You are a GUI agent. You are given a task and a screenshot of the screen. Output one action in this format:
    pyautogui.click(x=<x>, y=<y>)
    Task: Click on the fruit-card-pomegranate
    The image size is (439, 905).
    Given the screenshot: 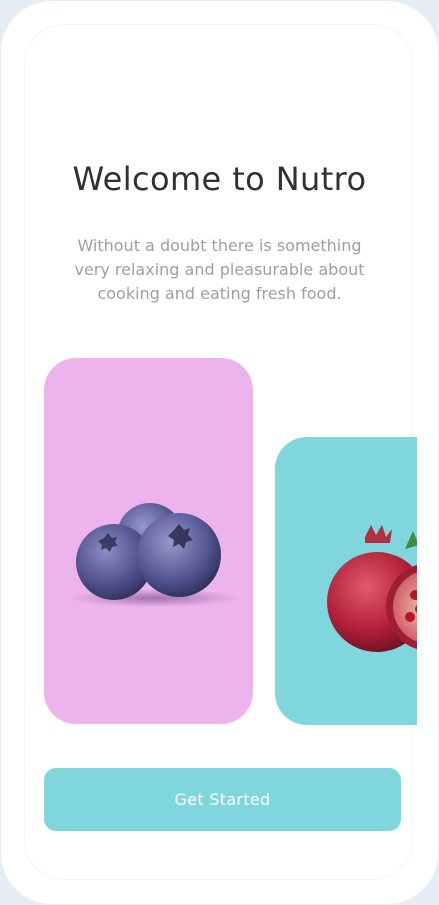 What is the action you would take?
    pyautogui.click(x=346, y=581)
    